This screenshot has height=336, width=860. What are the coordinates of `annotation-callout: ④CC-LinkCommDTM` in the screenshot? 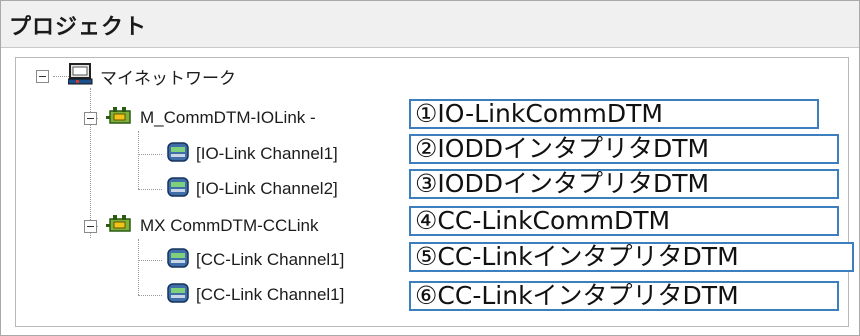 It's located at (624, 221).